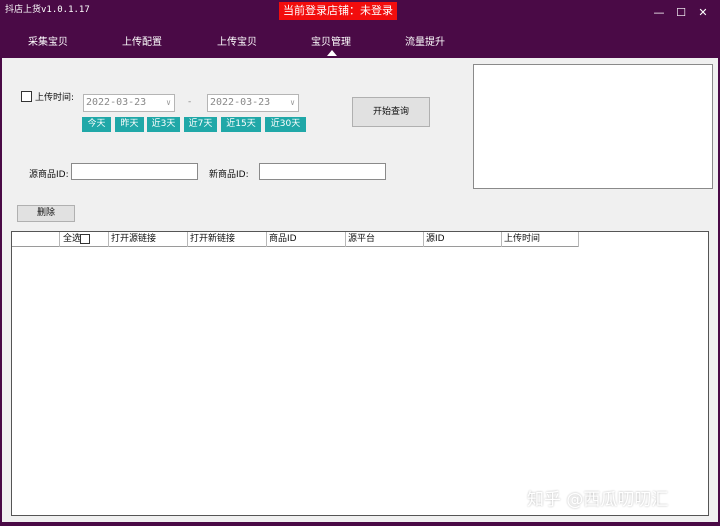 The height and width of the screenshot is (526, 720). What do you see at coordinates (36, 239) in the screenshot?
I see `row-header-cell` at bounding box center [36, 239].